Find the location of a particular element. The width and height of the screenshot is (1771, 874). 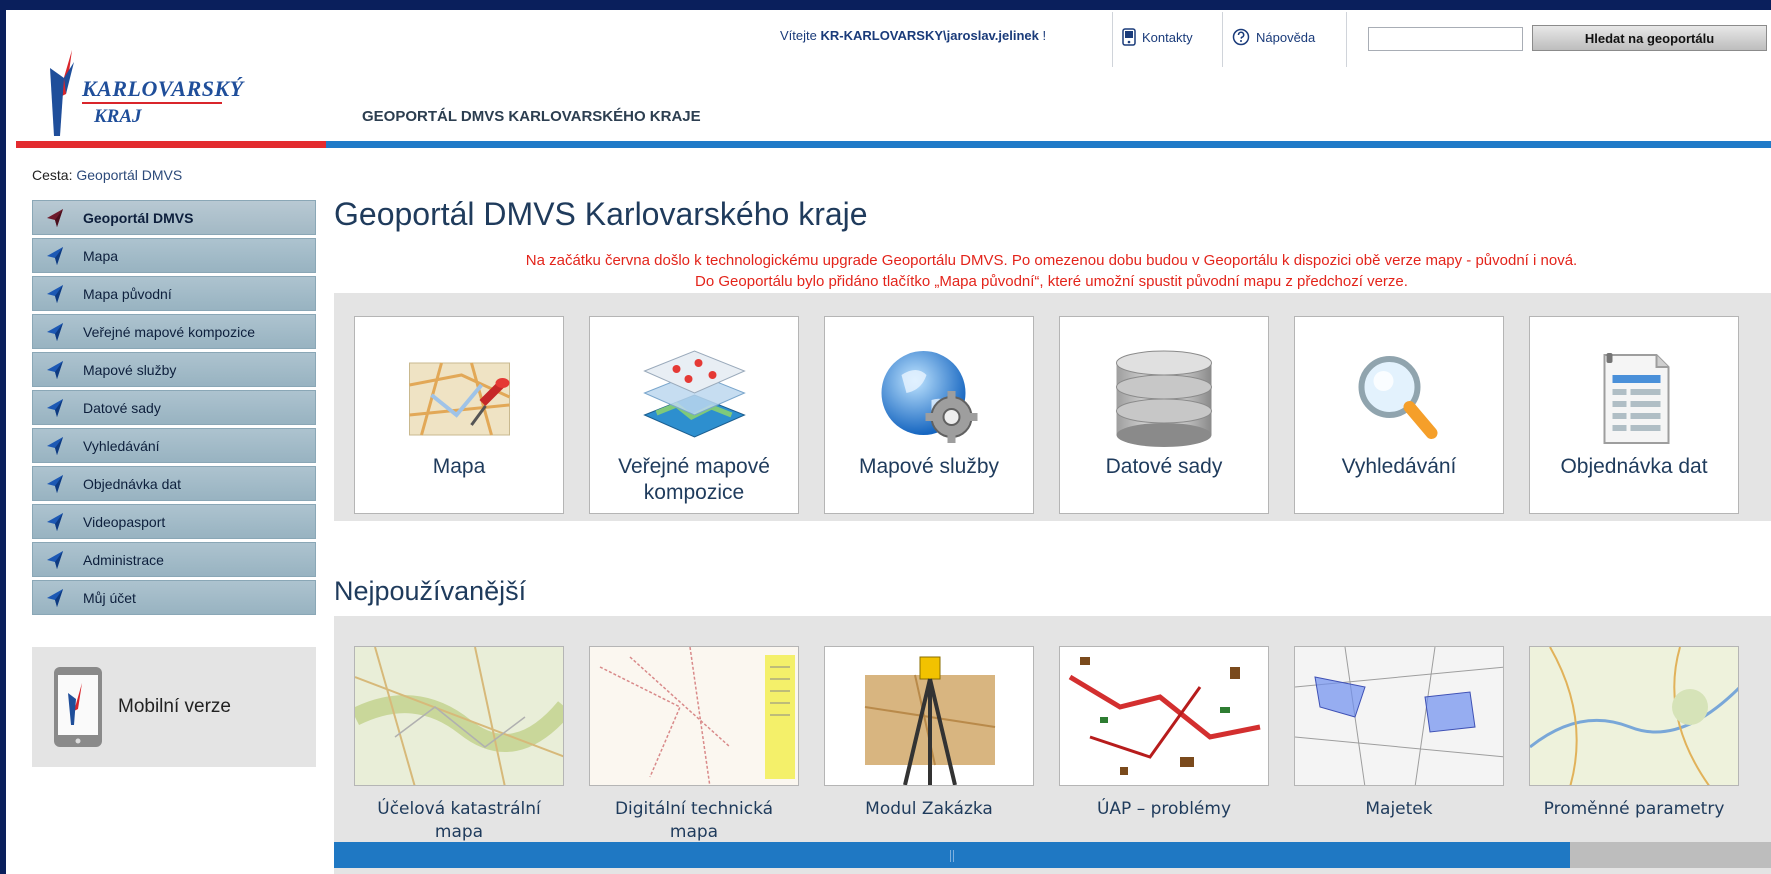

tile-datove-sady: Datové sady is located at coordinates (1164, 415).